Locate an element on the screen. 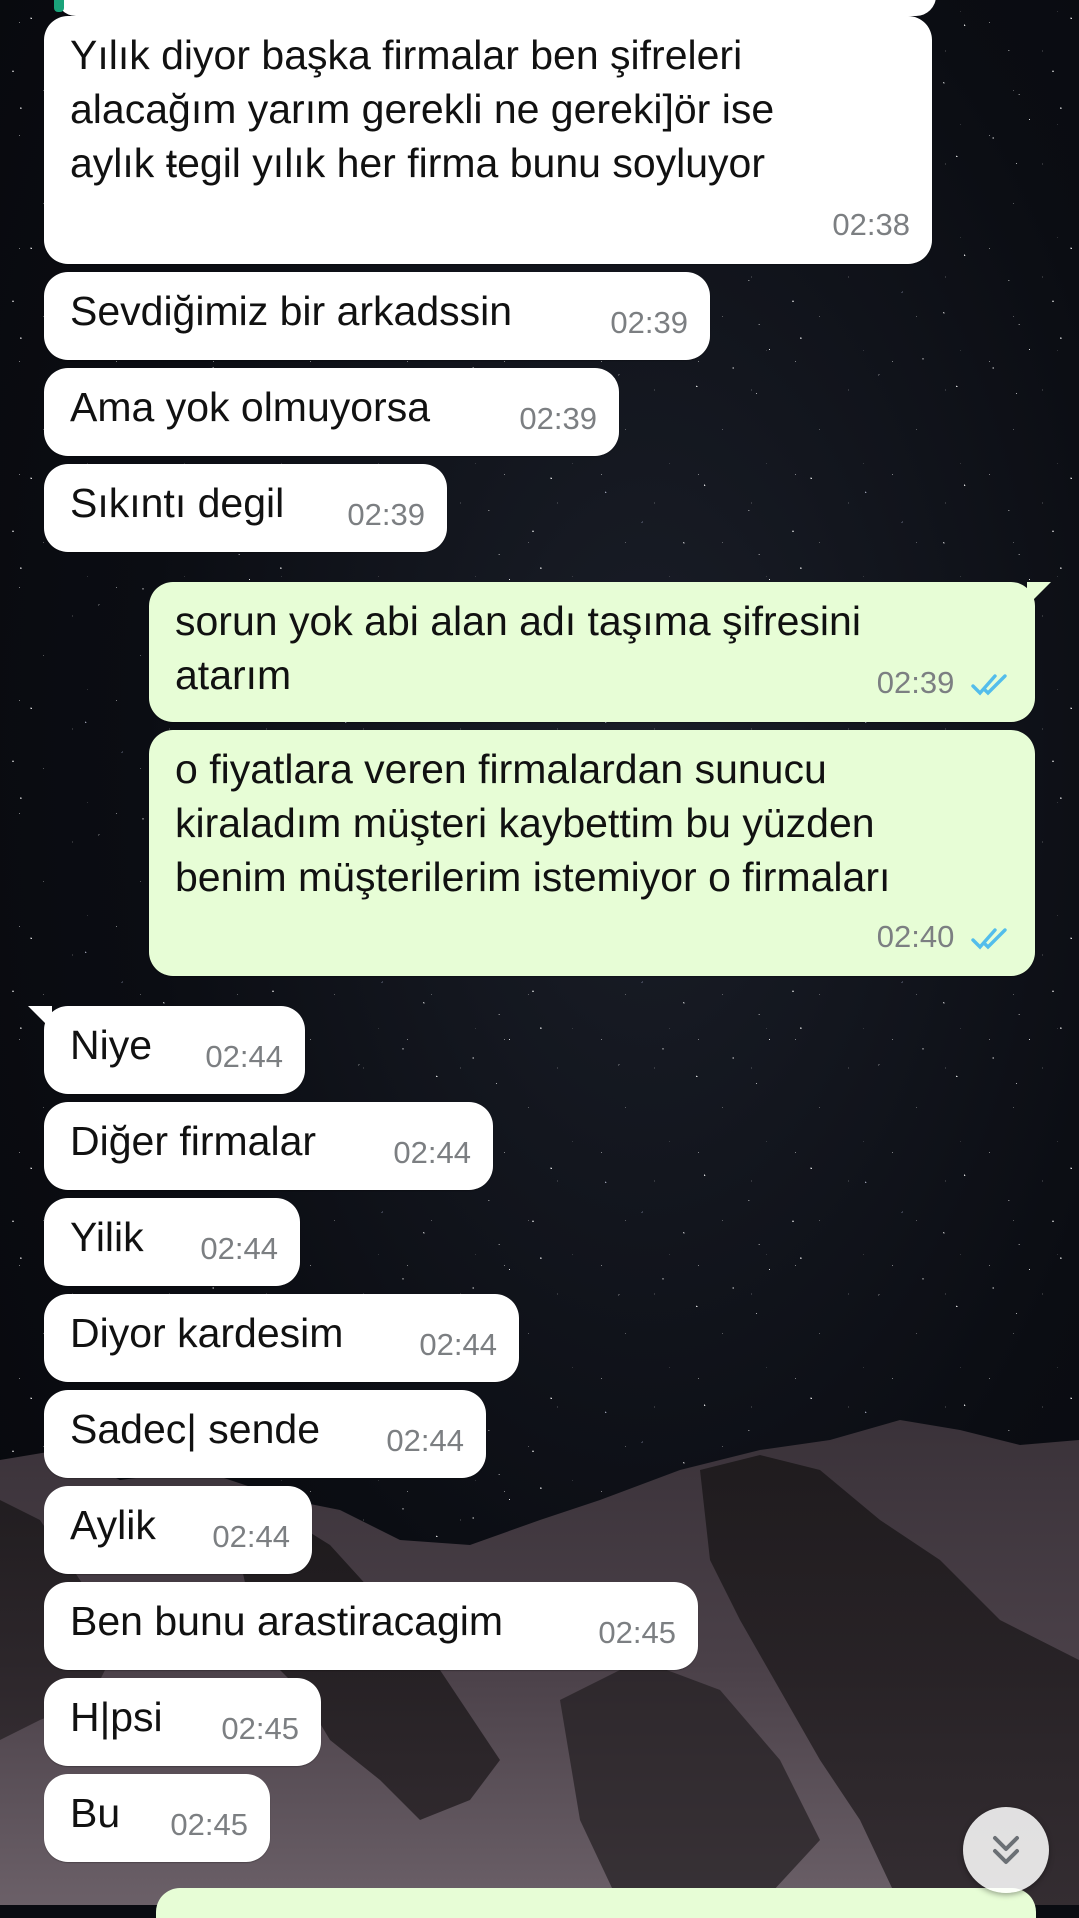 The height and width of the screenshot is (1918, 1079). message-text: H|psi is located at coordinates (116, 1717).